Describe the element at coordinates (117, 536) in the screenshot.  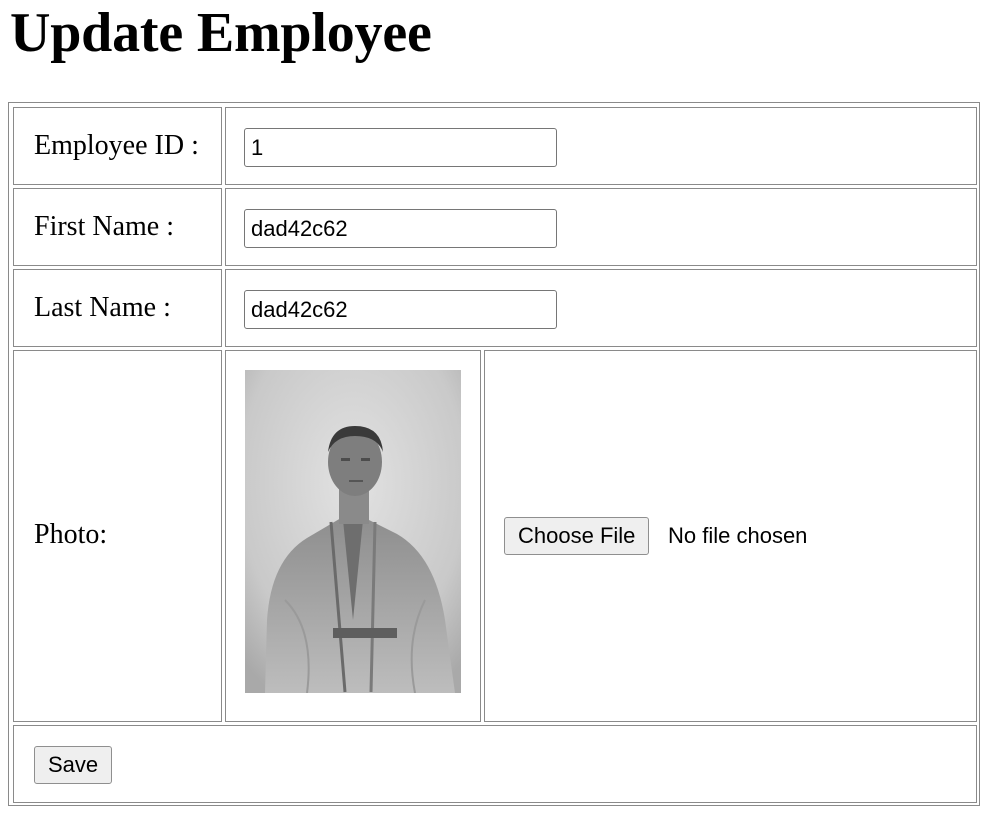
I see `photo-label-cell: Photo:` at that location.